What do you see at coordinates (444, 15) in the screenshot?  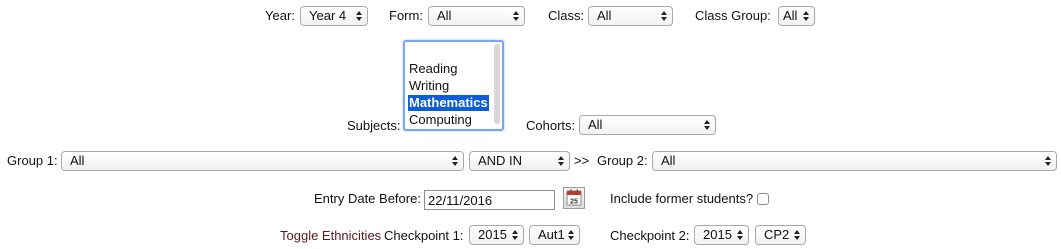 I see `form-select-value: All` at bounding box center [444, 15].